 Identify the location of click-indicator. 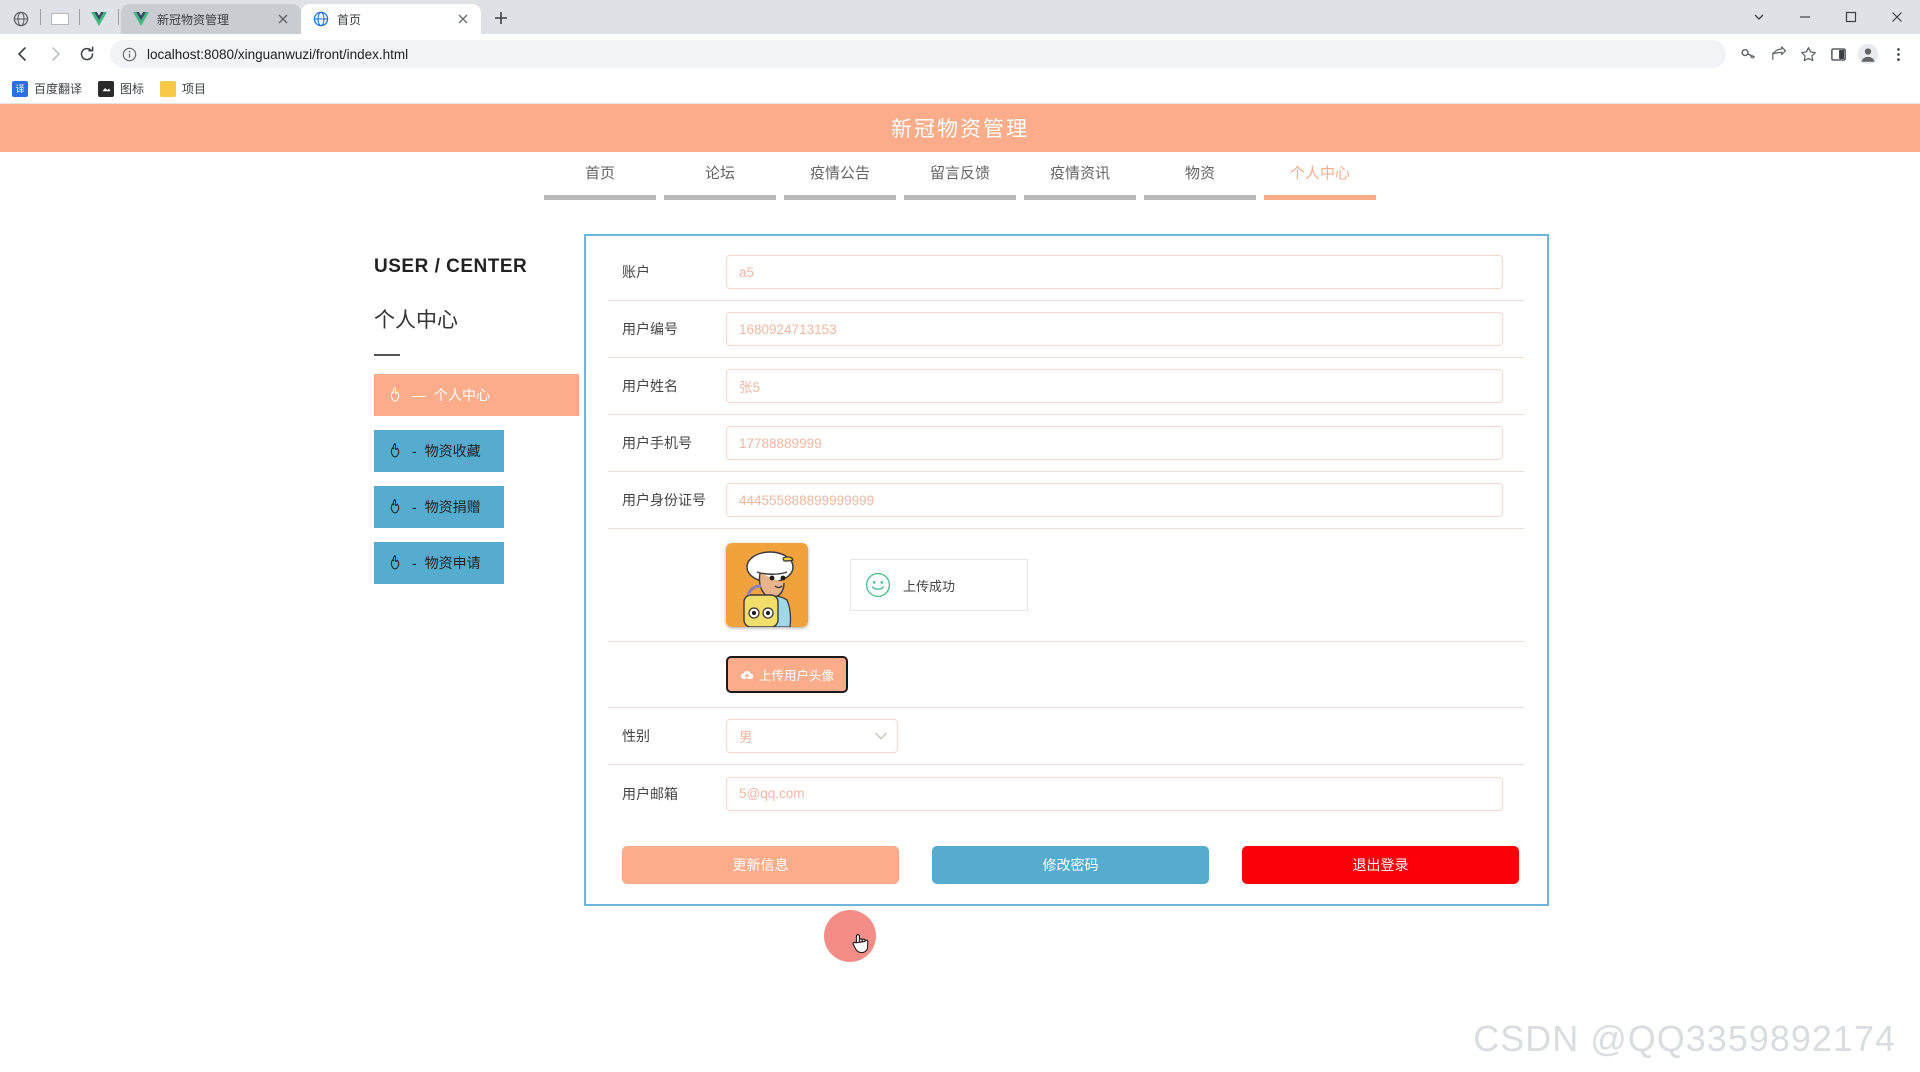
(850, 936).